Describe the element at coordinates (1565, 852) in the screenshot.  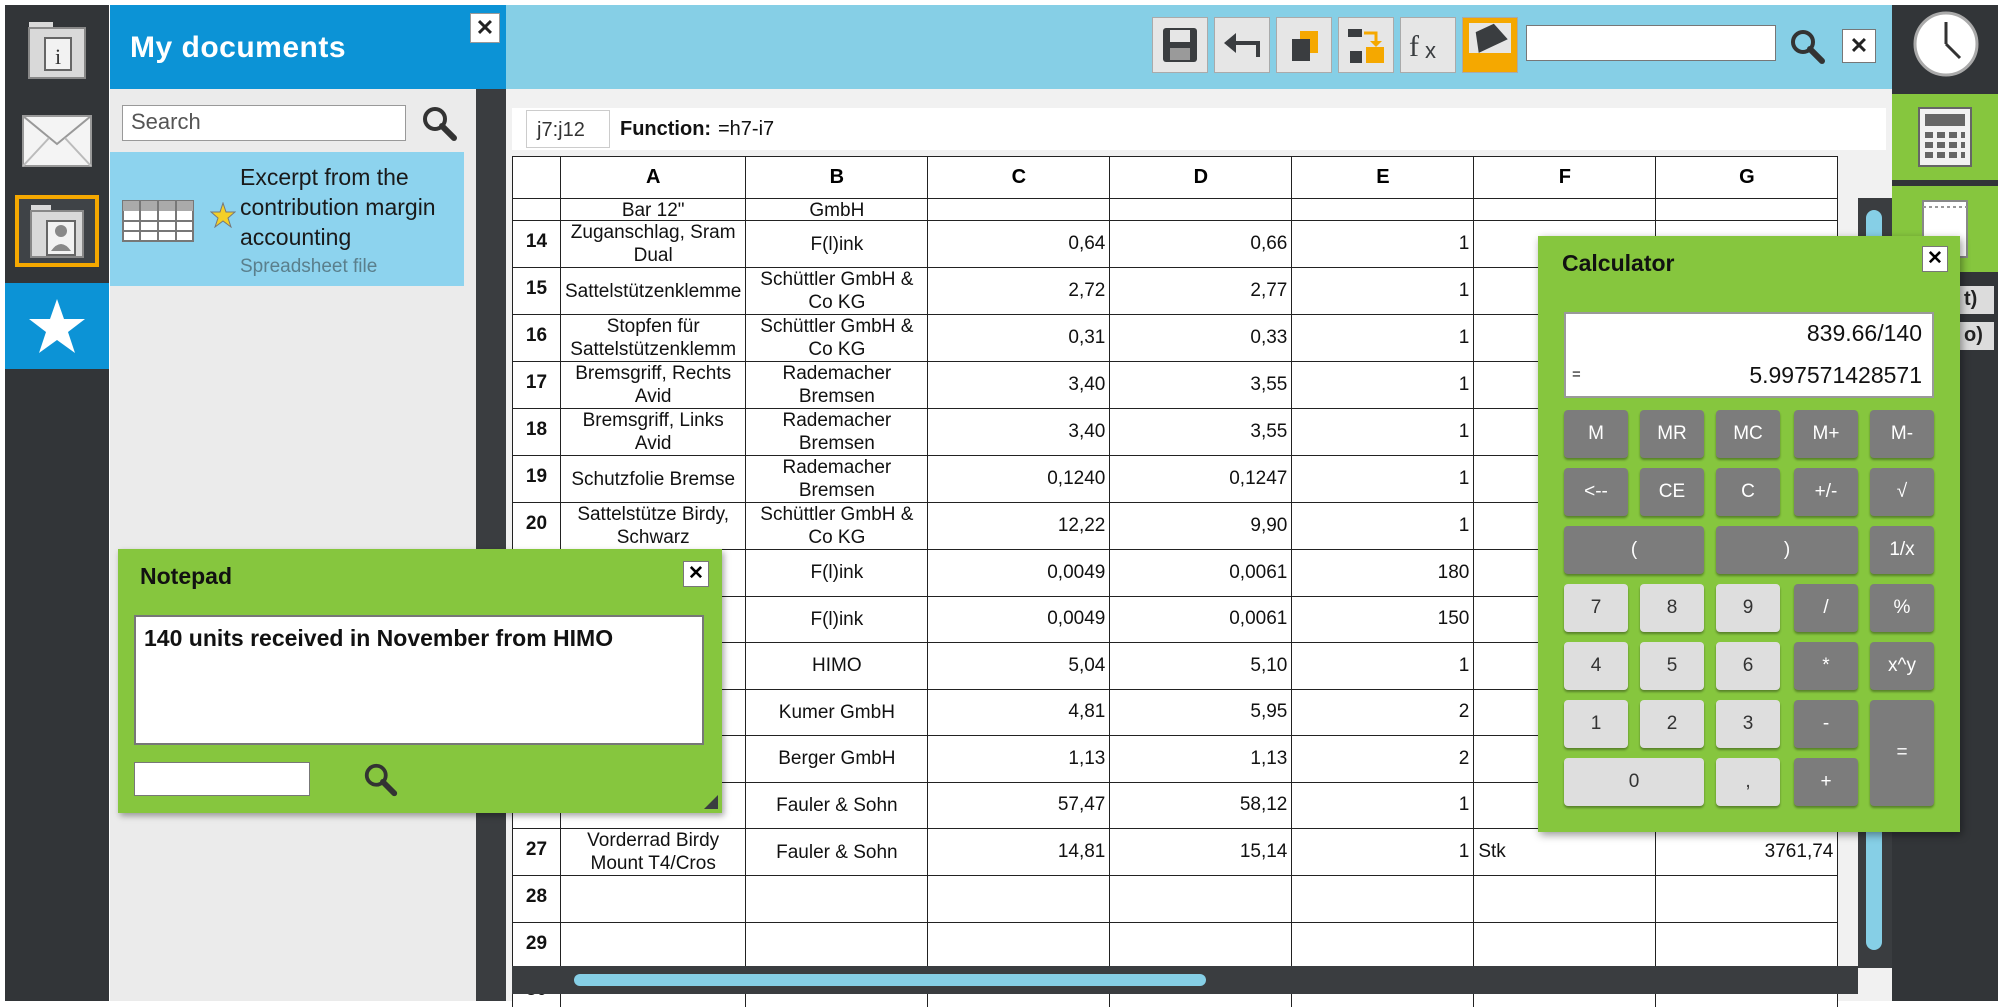
I see `cell: Stk` at that location.